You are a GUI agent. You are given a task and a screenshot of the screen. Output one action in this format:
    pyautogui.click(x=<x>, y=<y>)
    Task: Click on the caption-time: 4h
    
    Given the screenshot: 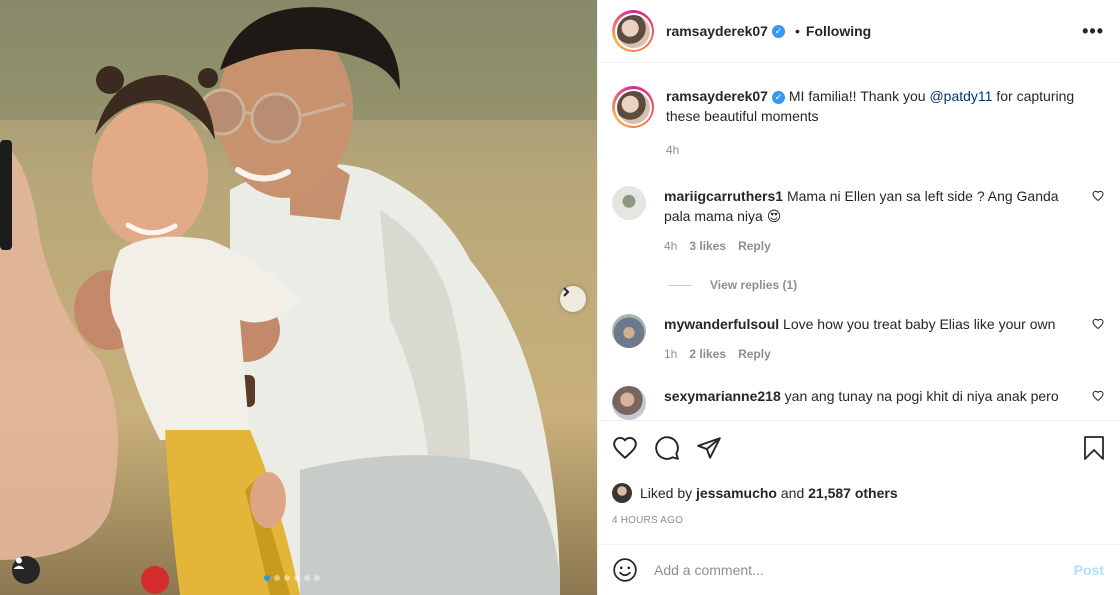 What is the action you would take?
    pyautogui.click(x=673, y=150)
    